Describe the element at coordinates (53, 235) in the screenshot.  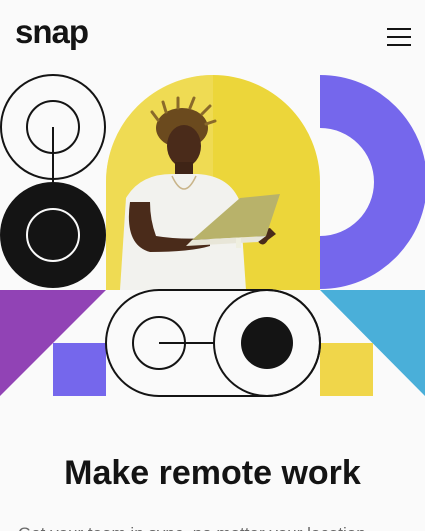
I see `black-circle-shape` at that location.